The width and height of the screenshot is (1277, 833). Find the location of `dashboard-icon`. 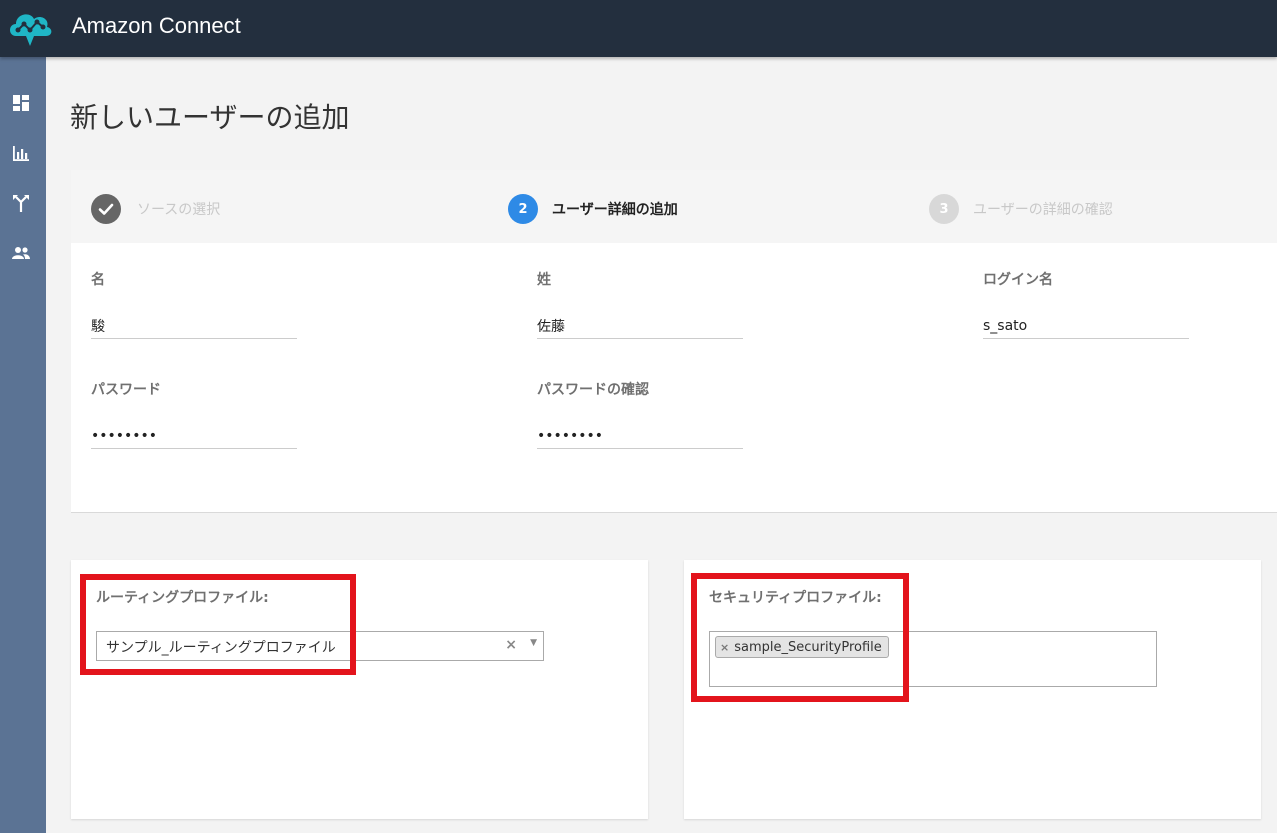

dashboard-icon is located at coordinates (21, 103).